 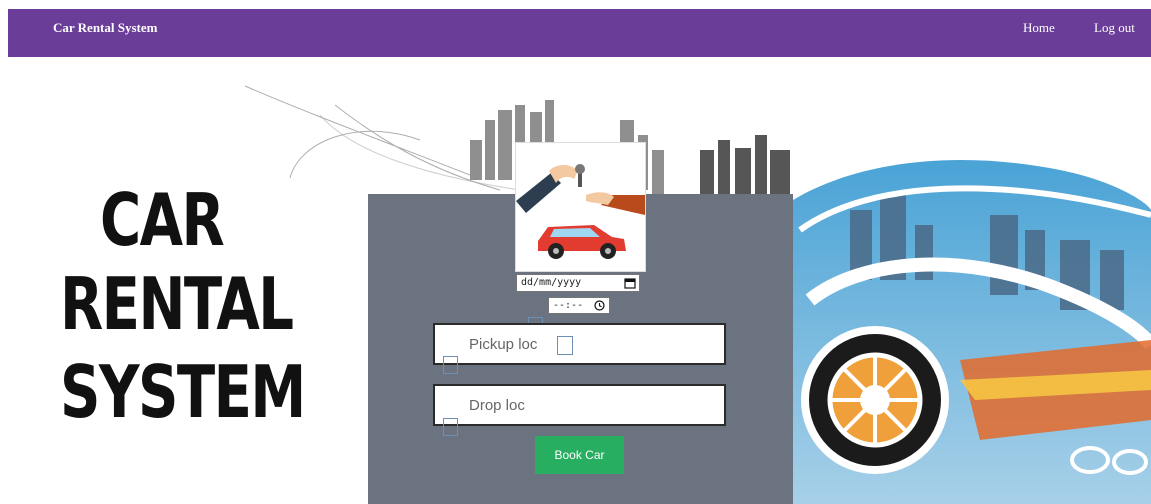 What do you see at coordinates (1039, 28) in the screenshot?
I see `nav-home-link: Home` at bounding box center [1039, 28].